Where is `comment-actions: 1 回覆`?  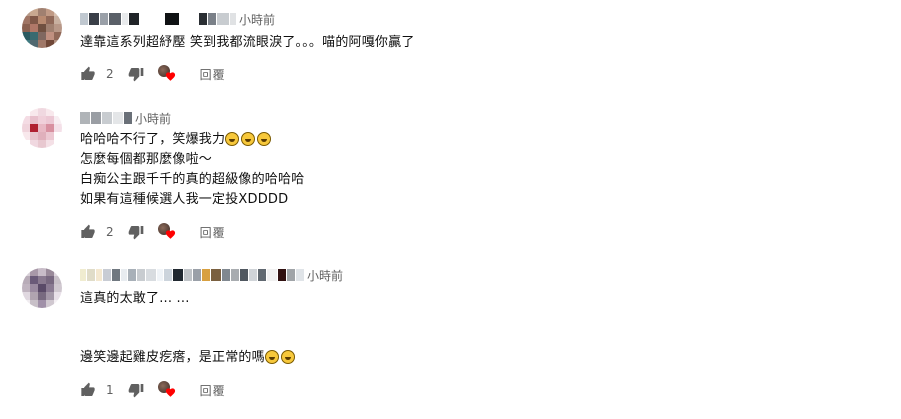
comment-actions: 1 回覆 is located at coordinates (153, 390).